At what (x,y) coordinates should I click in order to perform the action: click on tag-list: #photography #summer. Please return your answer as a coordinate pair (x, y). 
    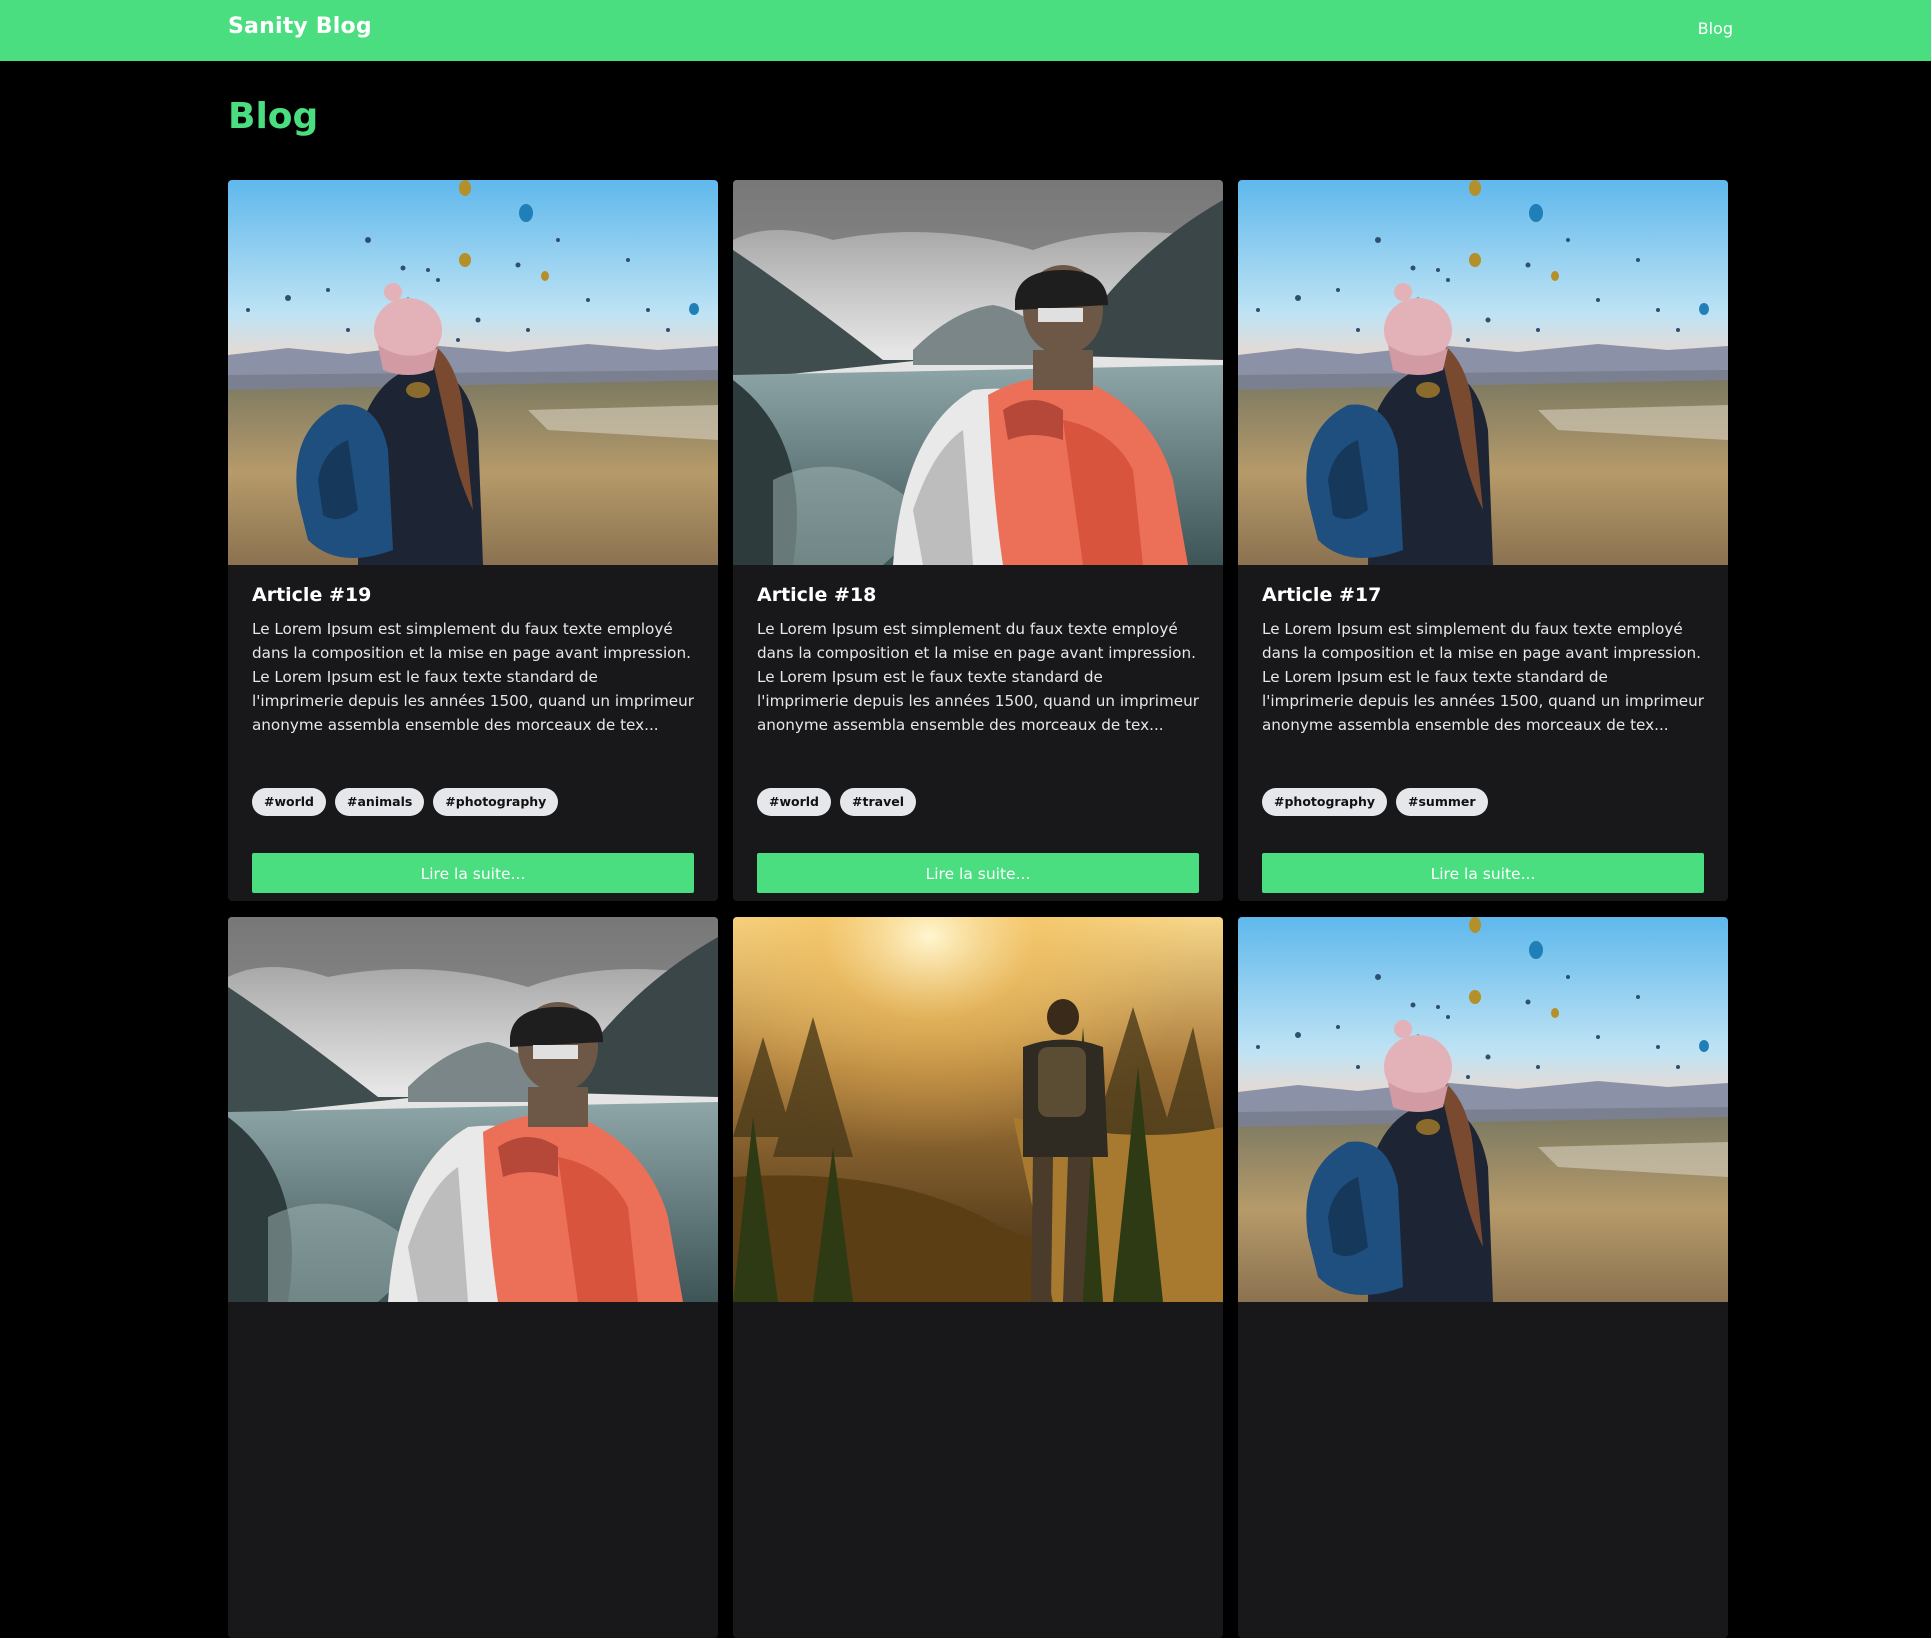
    Looking at the image, I should click on (1375, 802).